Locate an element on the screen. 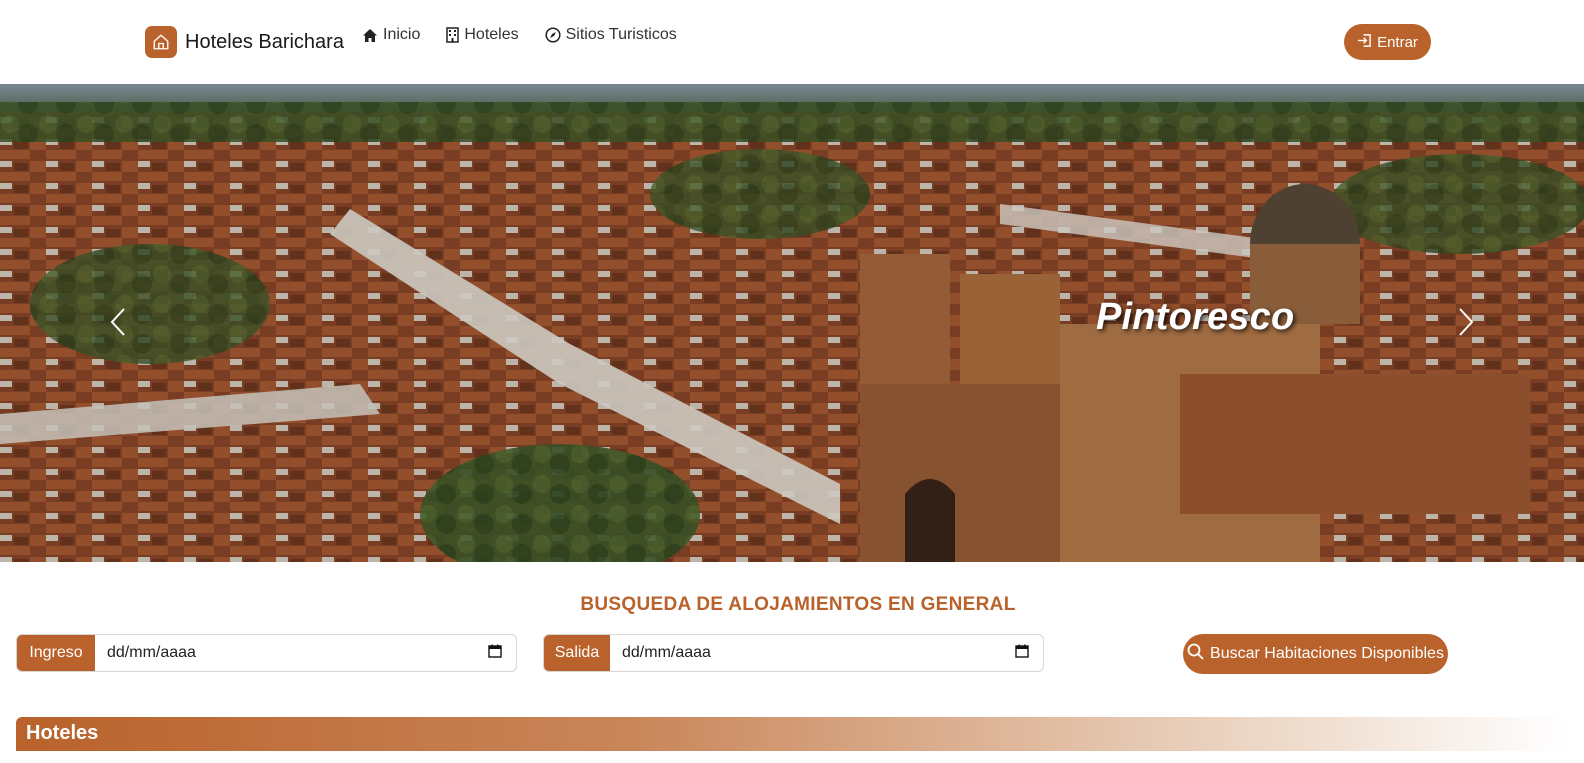 The image size is (1584, 763). search-button-label: Buscar Habitaciones Disponibles is located at coordinates (1327, 653).